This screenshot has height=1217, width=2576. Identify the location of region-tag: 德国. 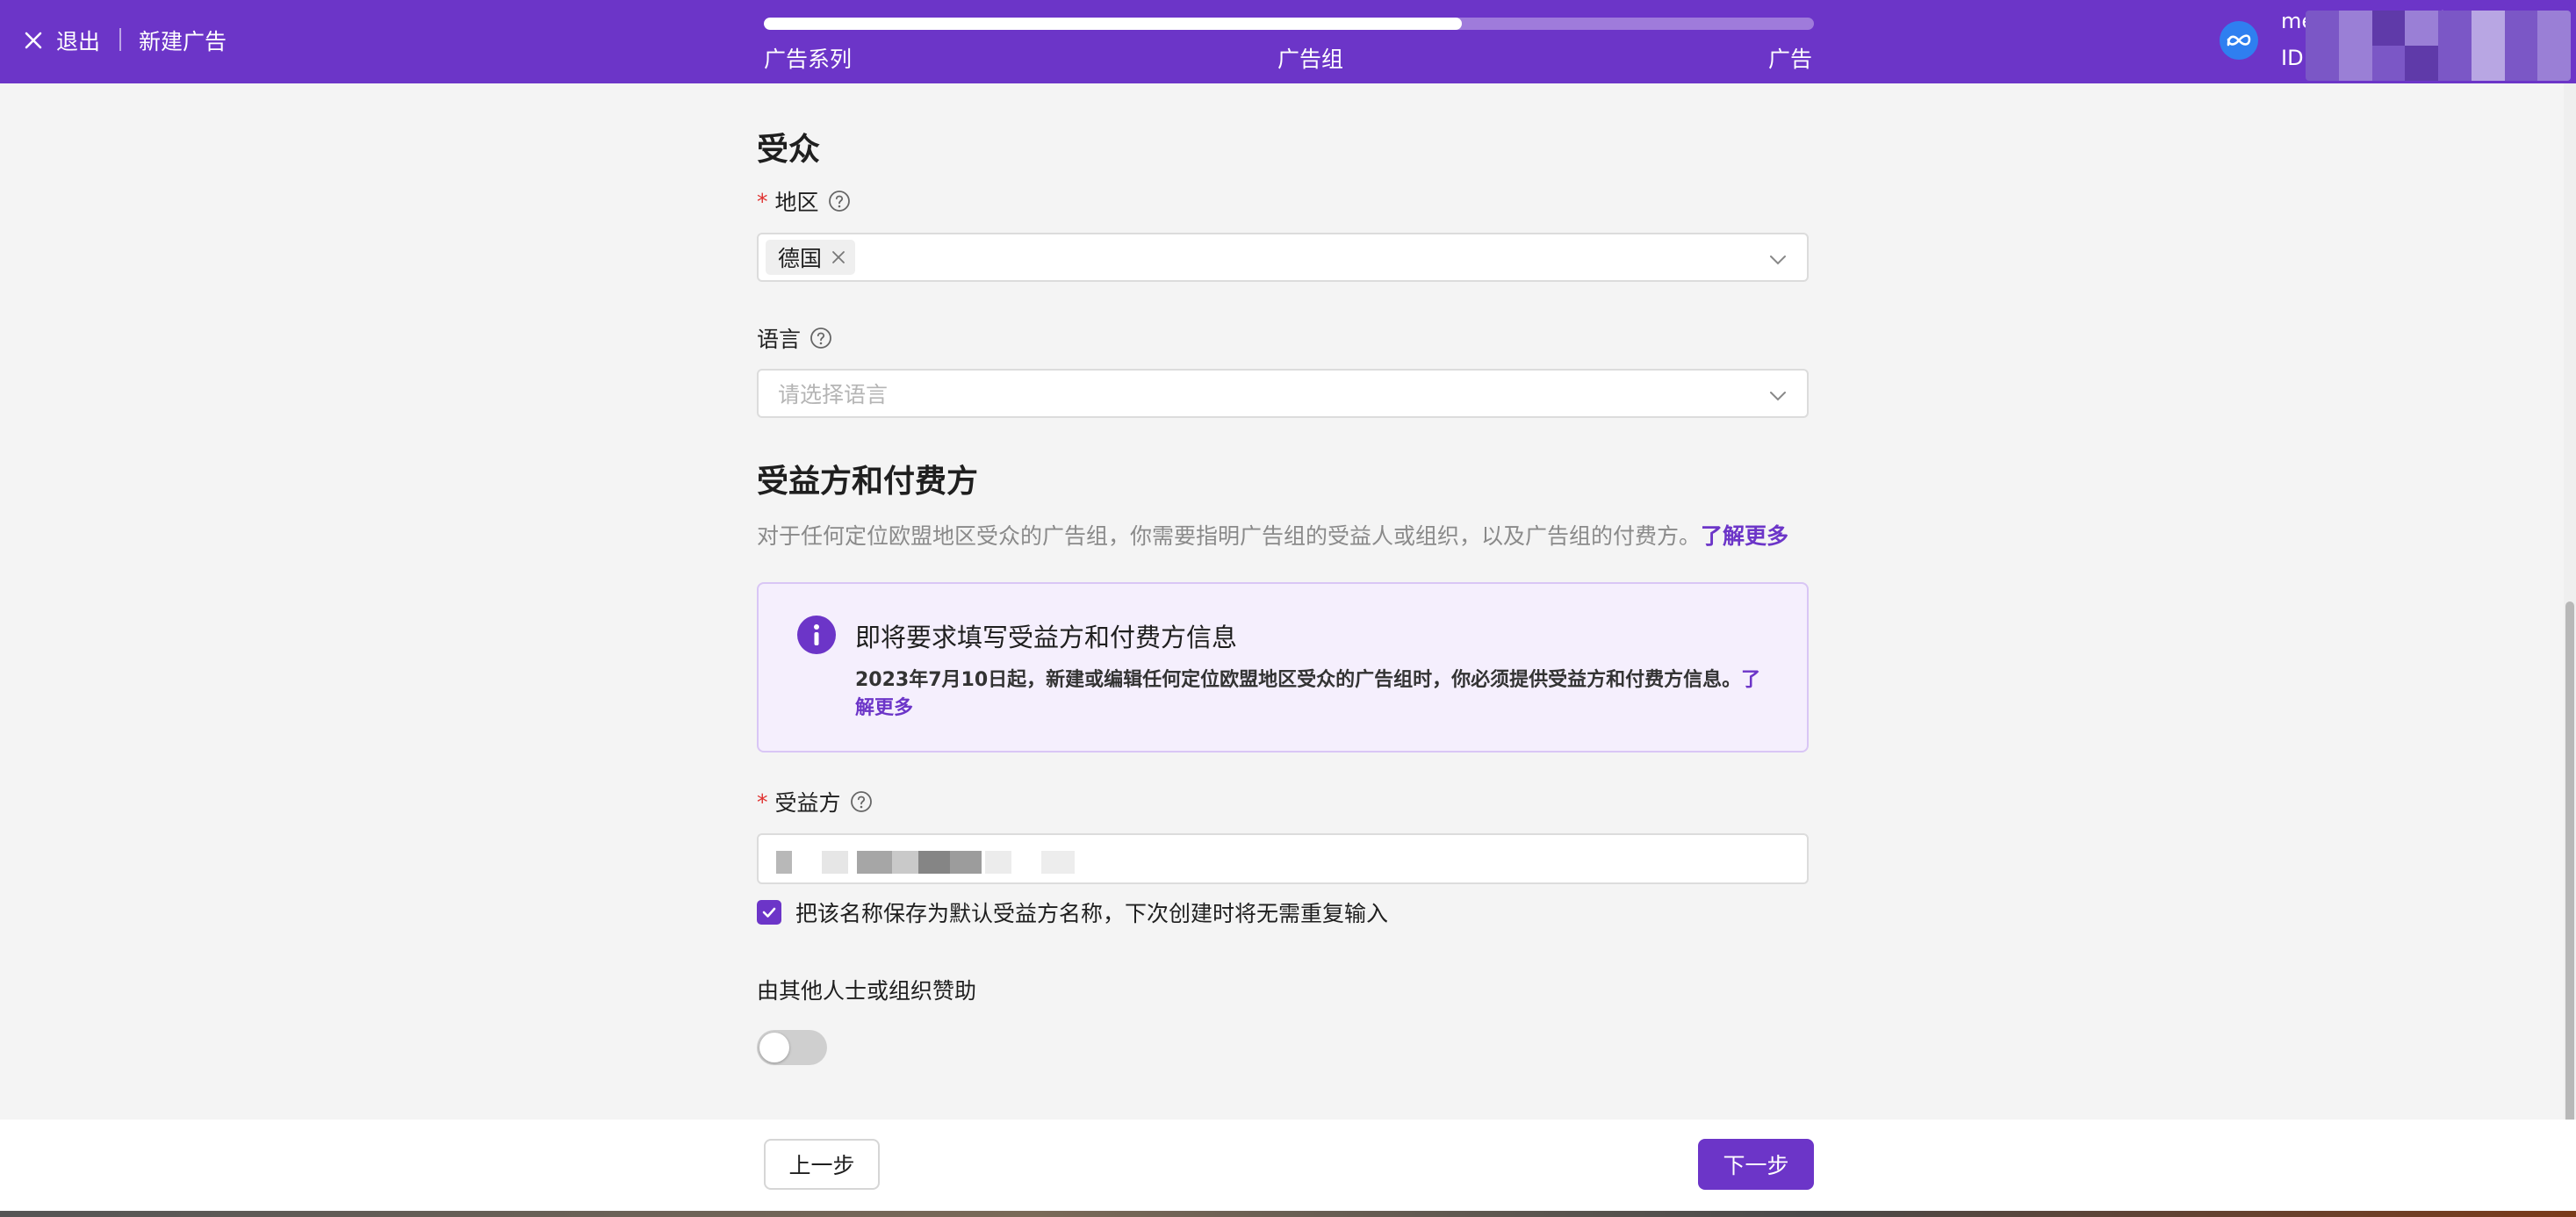
(811, 257).